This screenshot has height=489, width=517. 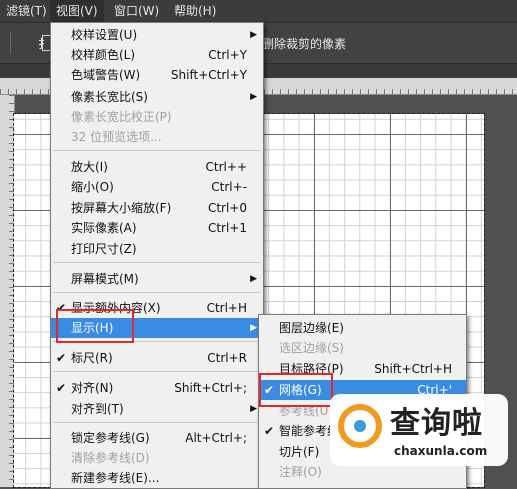 I want to click on menu-item-shortcut: Ctrl++, so click(x=226, y=167).